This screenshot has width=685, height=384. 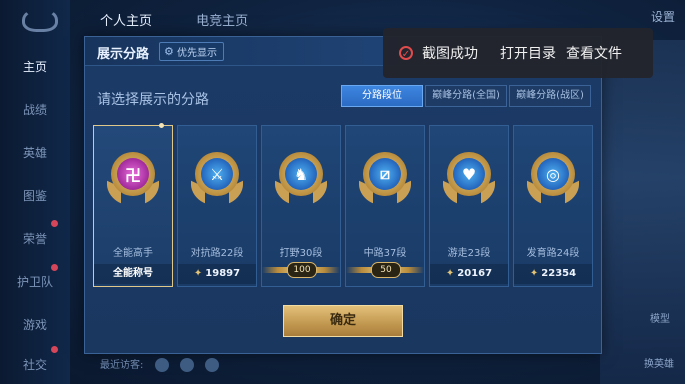 I want to click on tab-peak-national: 巅峰分路(全国), so click(x=466, y=96).